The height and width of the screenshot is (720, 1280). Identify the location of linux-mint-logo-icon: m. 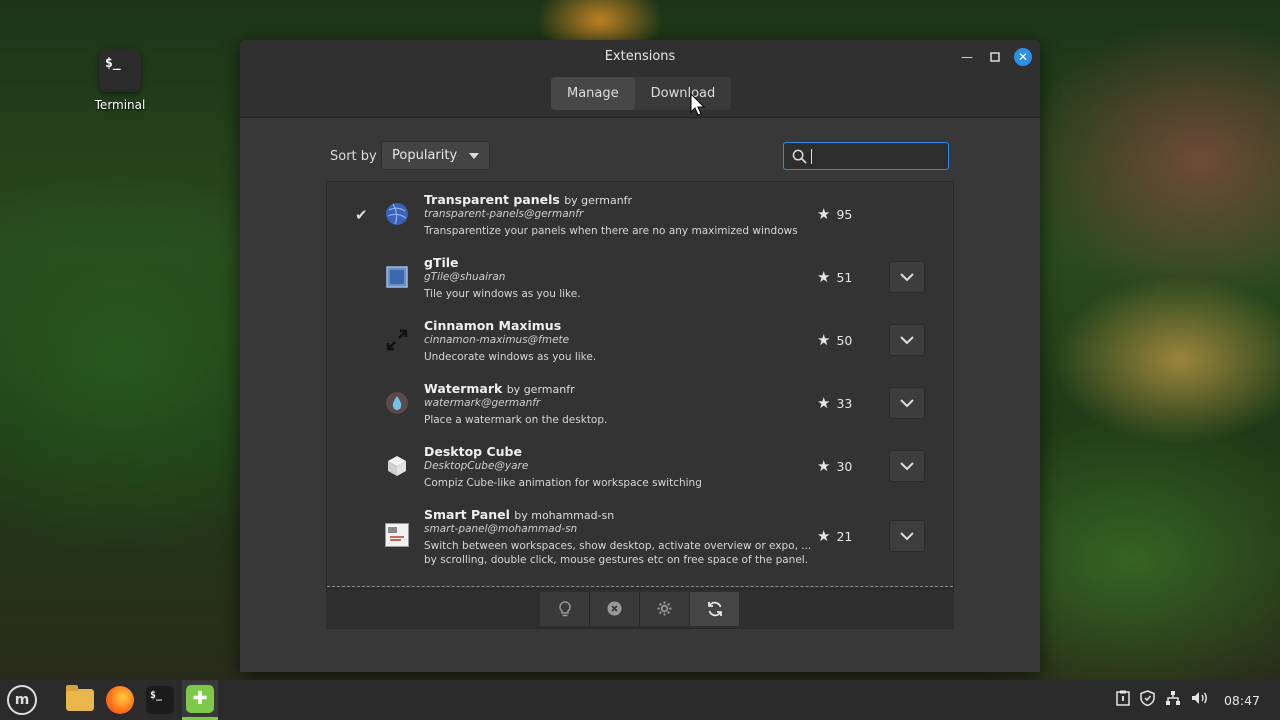
(22, 700).